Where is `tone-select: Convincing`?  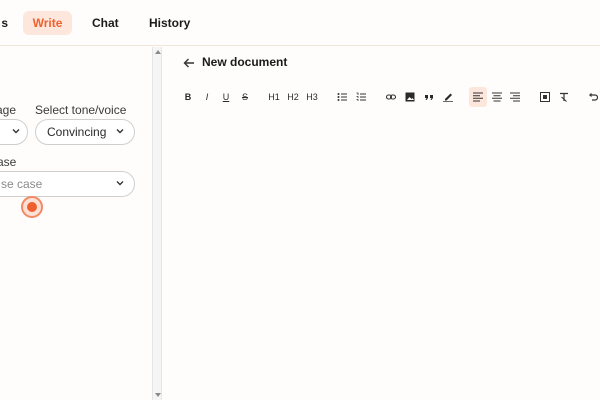 tone-select: Convincing is located at coordinates (85, 132).